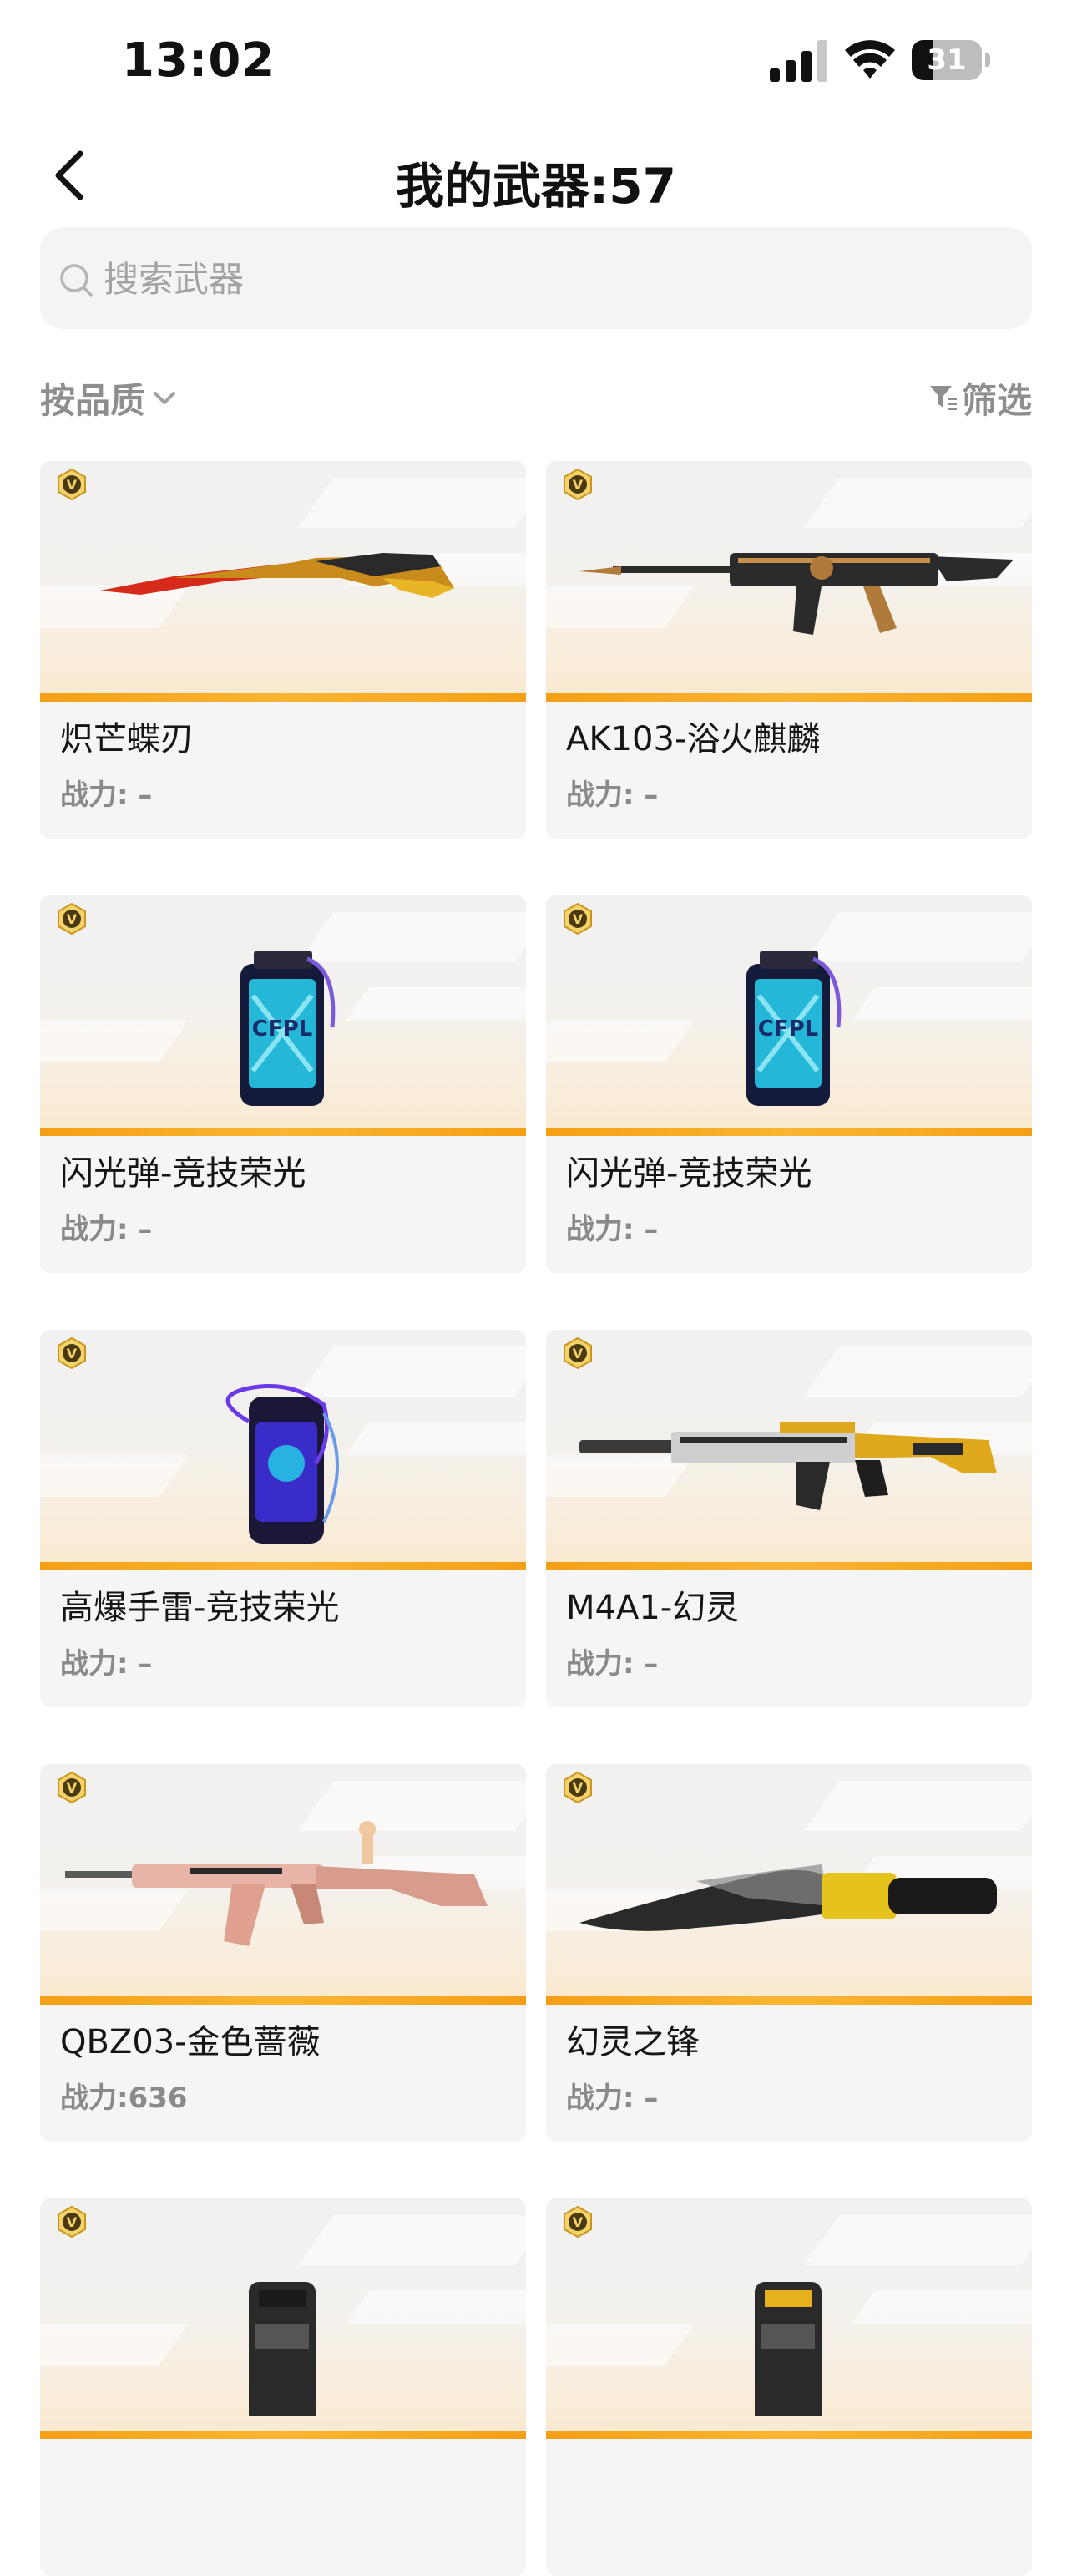 The width and height of the screenshot is (1072, 2576). Describe the element at coordinates (996, 400) in the screenshot. I see `filter-label: 筛选` at that location.